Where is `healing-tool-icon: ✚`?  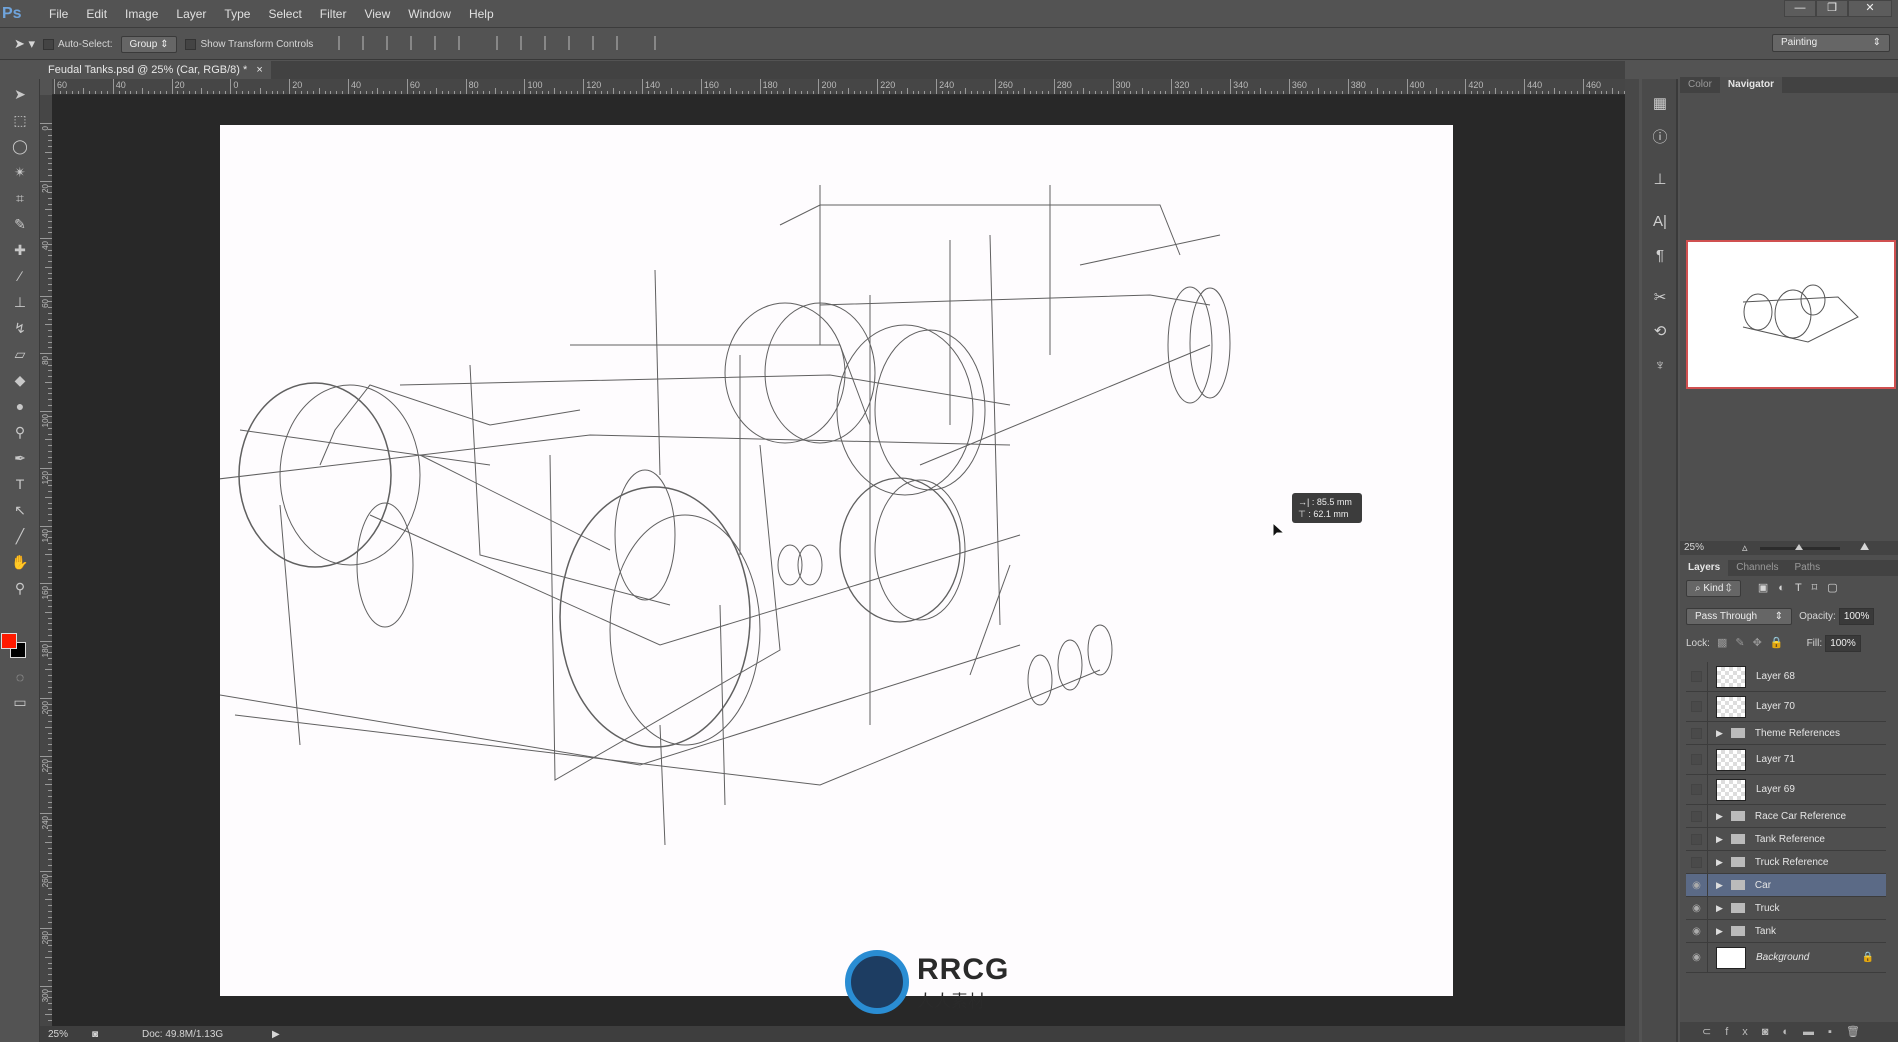
healing-tool-icon: ✚ is located at coordinates (20, 250).